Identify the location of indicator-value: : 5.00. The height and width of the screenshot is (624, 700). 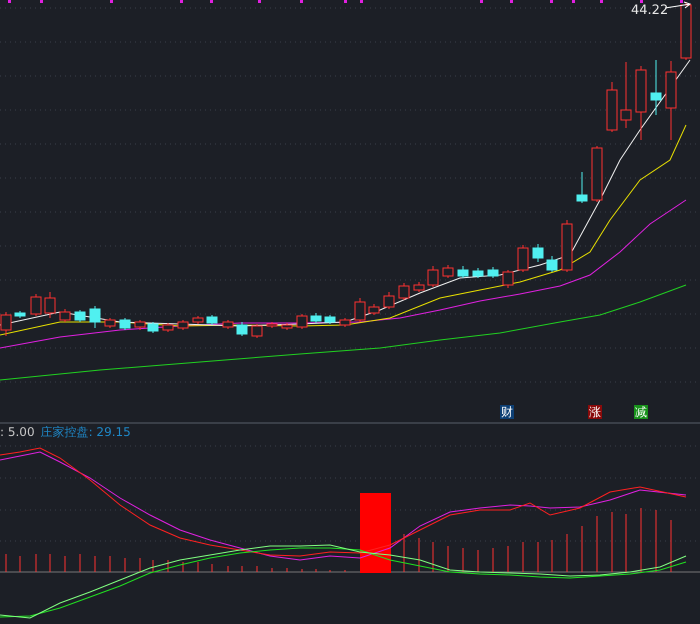
(17, 432).